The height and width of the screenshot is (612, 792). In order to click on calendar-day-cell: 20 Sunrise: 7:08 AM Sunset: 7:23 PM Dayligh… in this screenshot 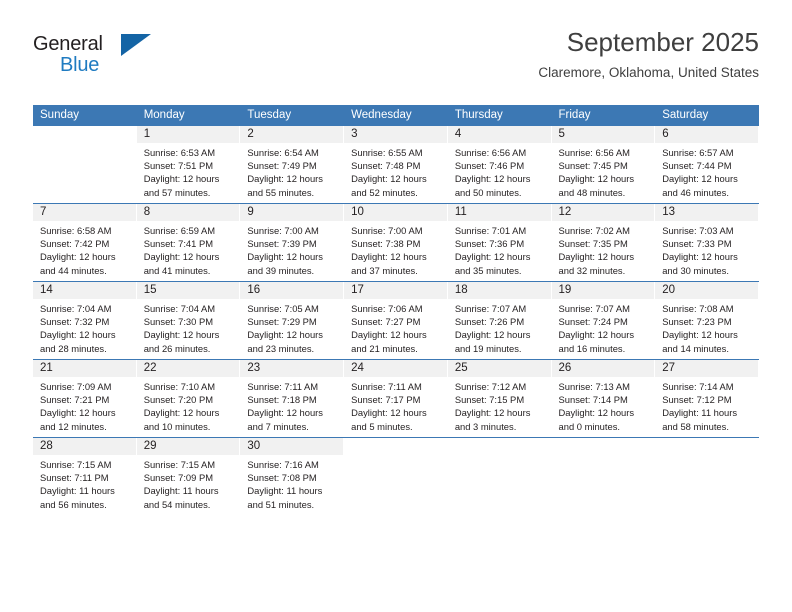, I will do `click(707, 320)`.